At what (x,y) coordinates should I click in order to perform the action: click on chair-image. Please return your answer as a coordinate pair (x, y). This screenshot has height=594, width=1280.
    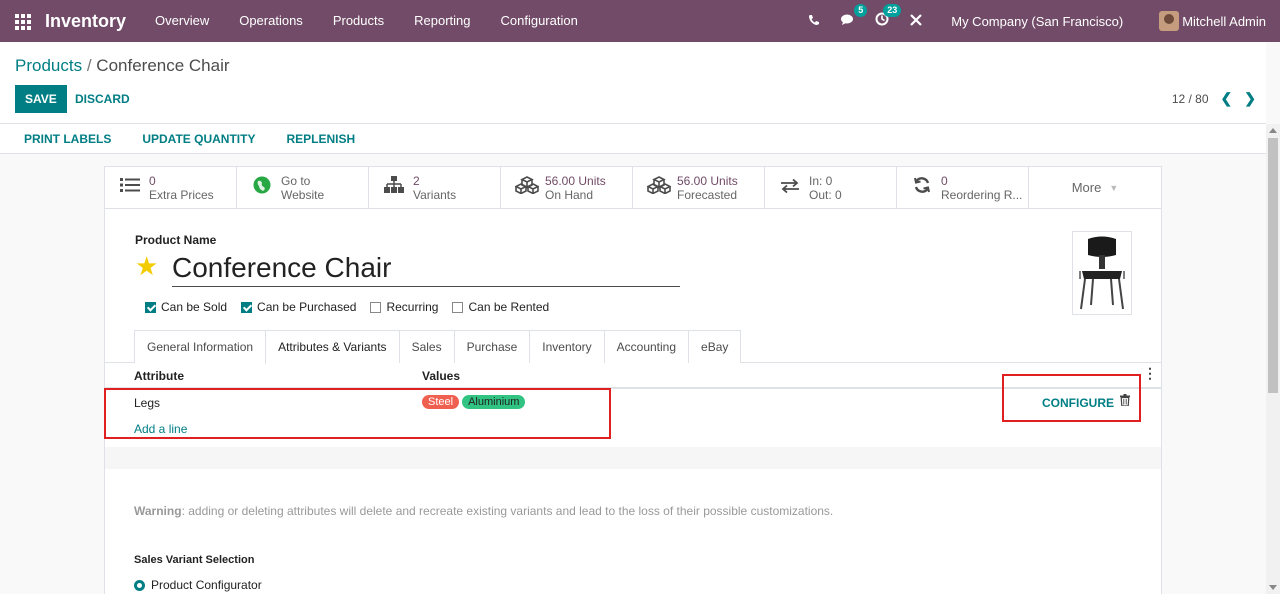
    Looking at the image, I should click on (1102, 273).